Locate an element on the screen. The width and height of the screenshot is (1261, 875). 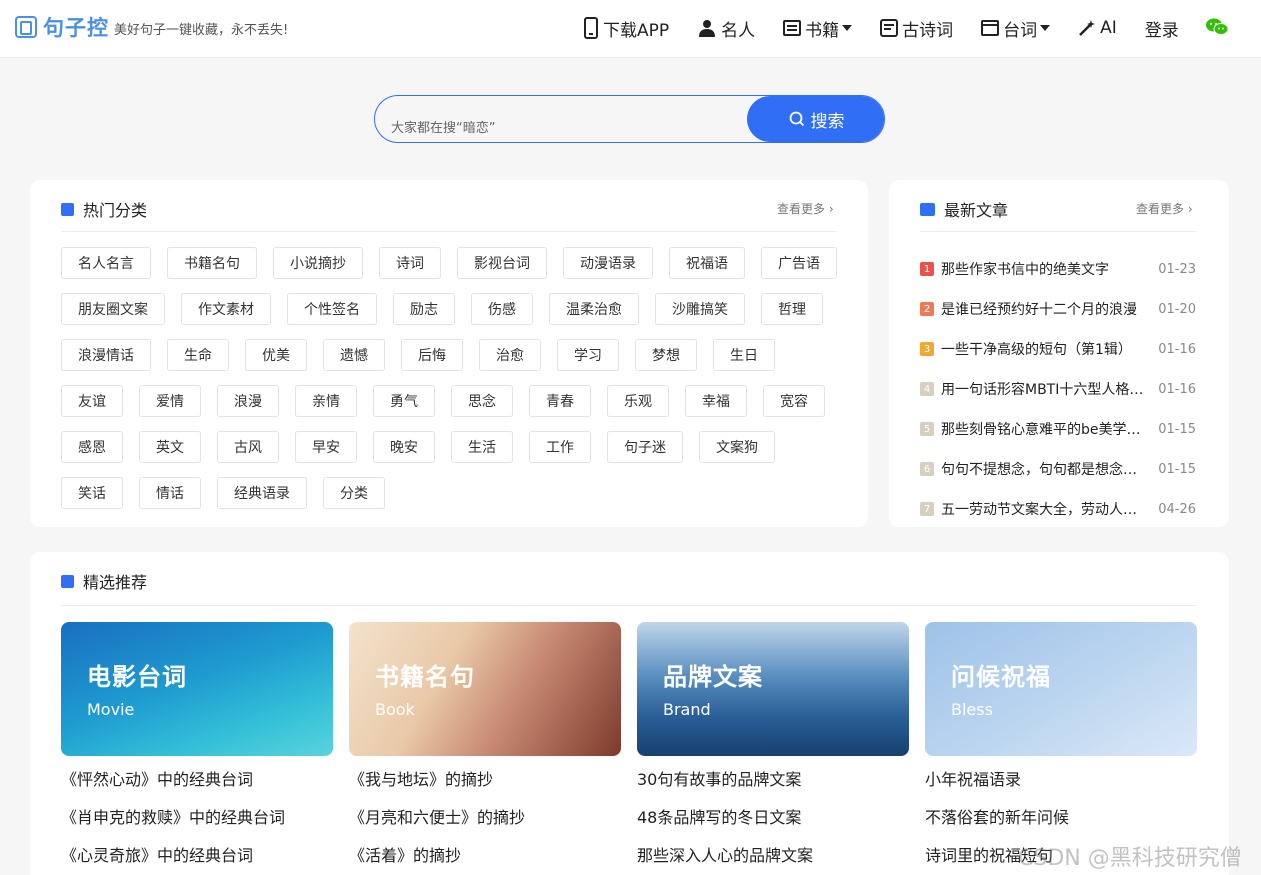
card-title: 热门分类 is located at coordinates (115, 210).